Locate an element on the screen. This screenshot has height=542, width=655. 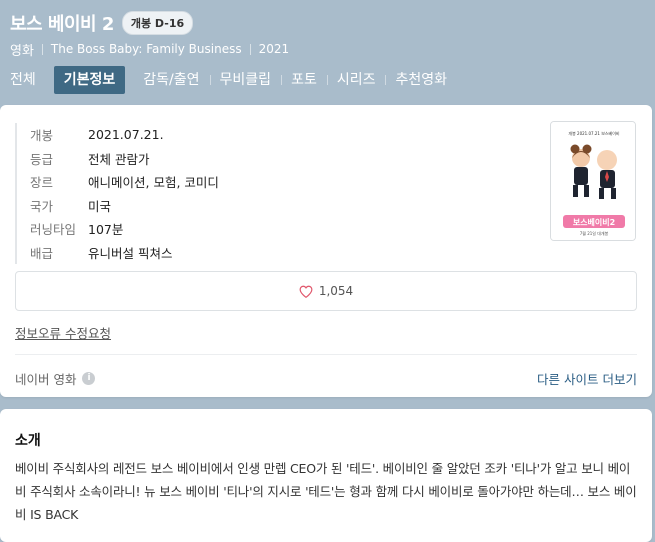
info-value: 유니버설 픽쳐스 is located at coordinates (130, 253).